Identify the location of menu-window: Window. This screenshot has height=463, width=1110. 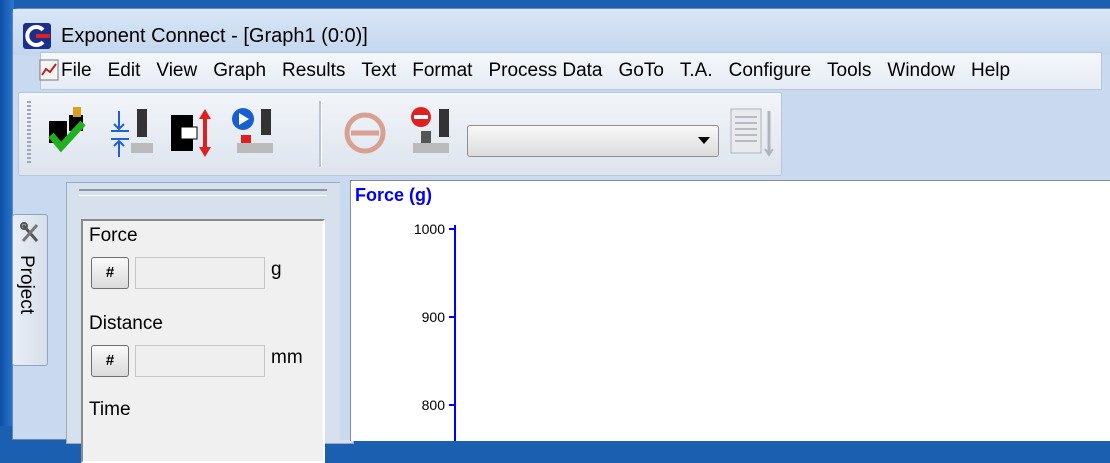
(921, 71).